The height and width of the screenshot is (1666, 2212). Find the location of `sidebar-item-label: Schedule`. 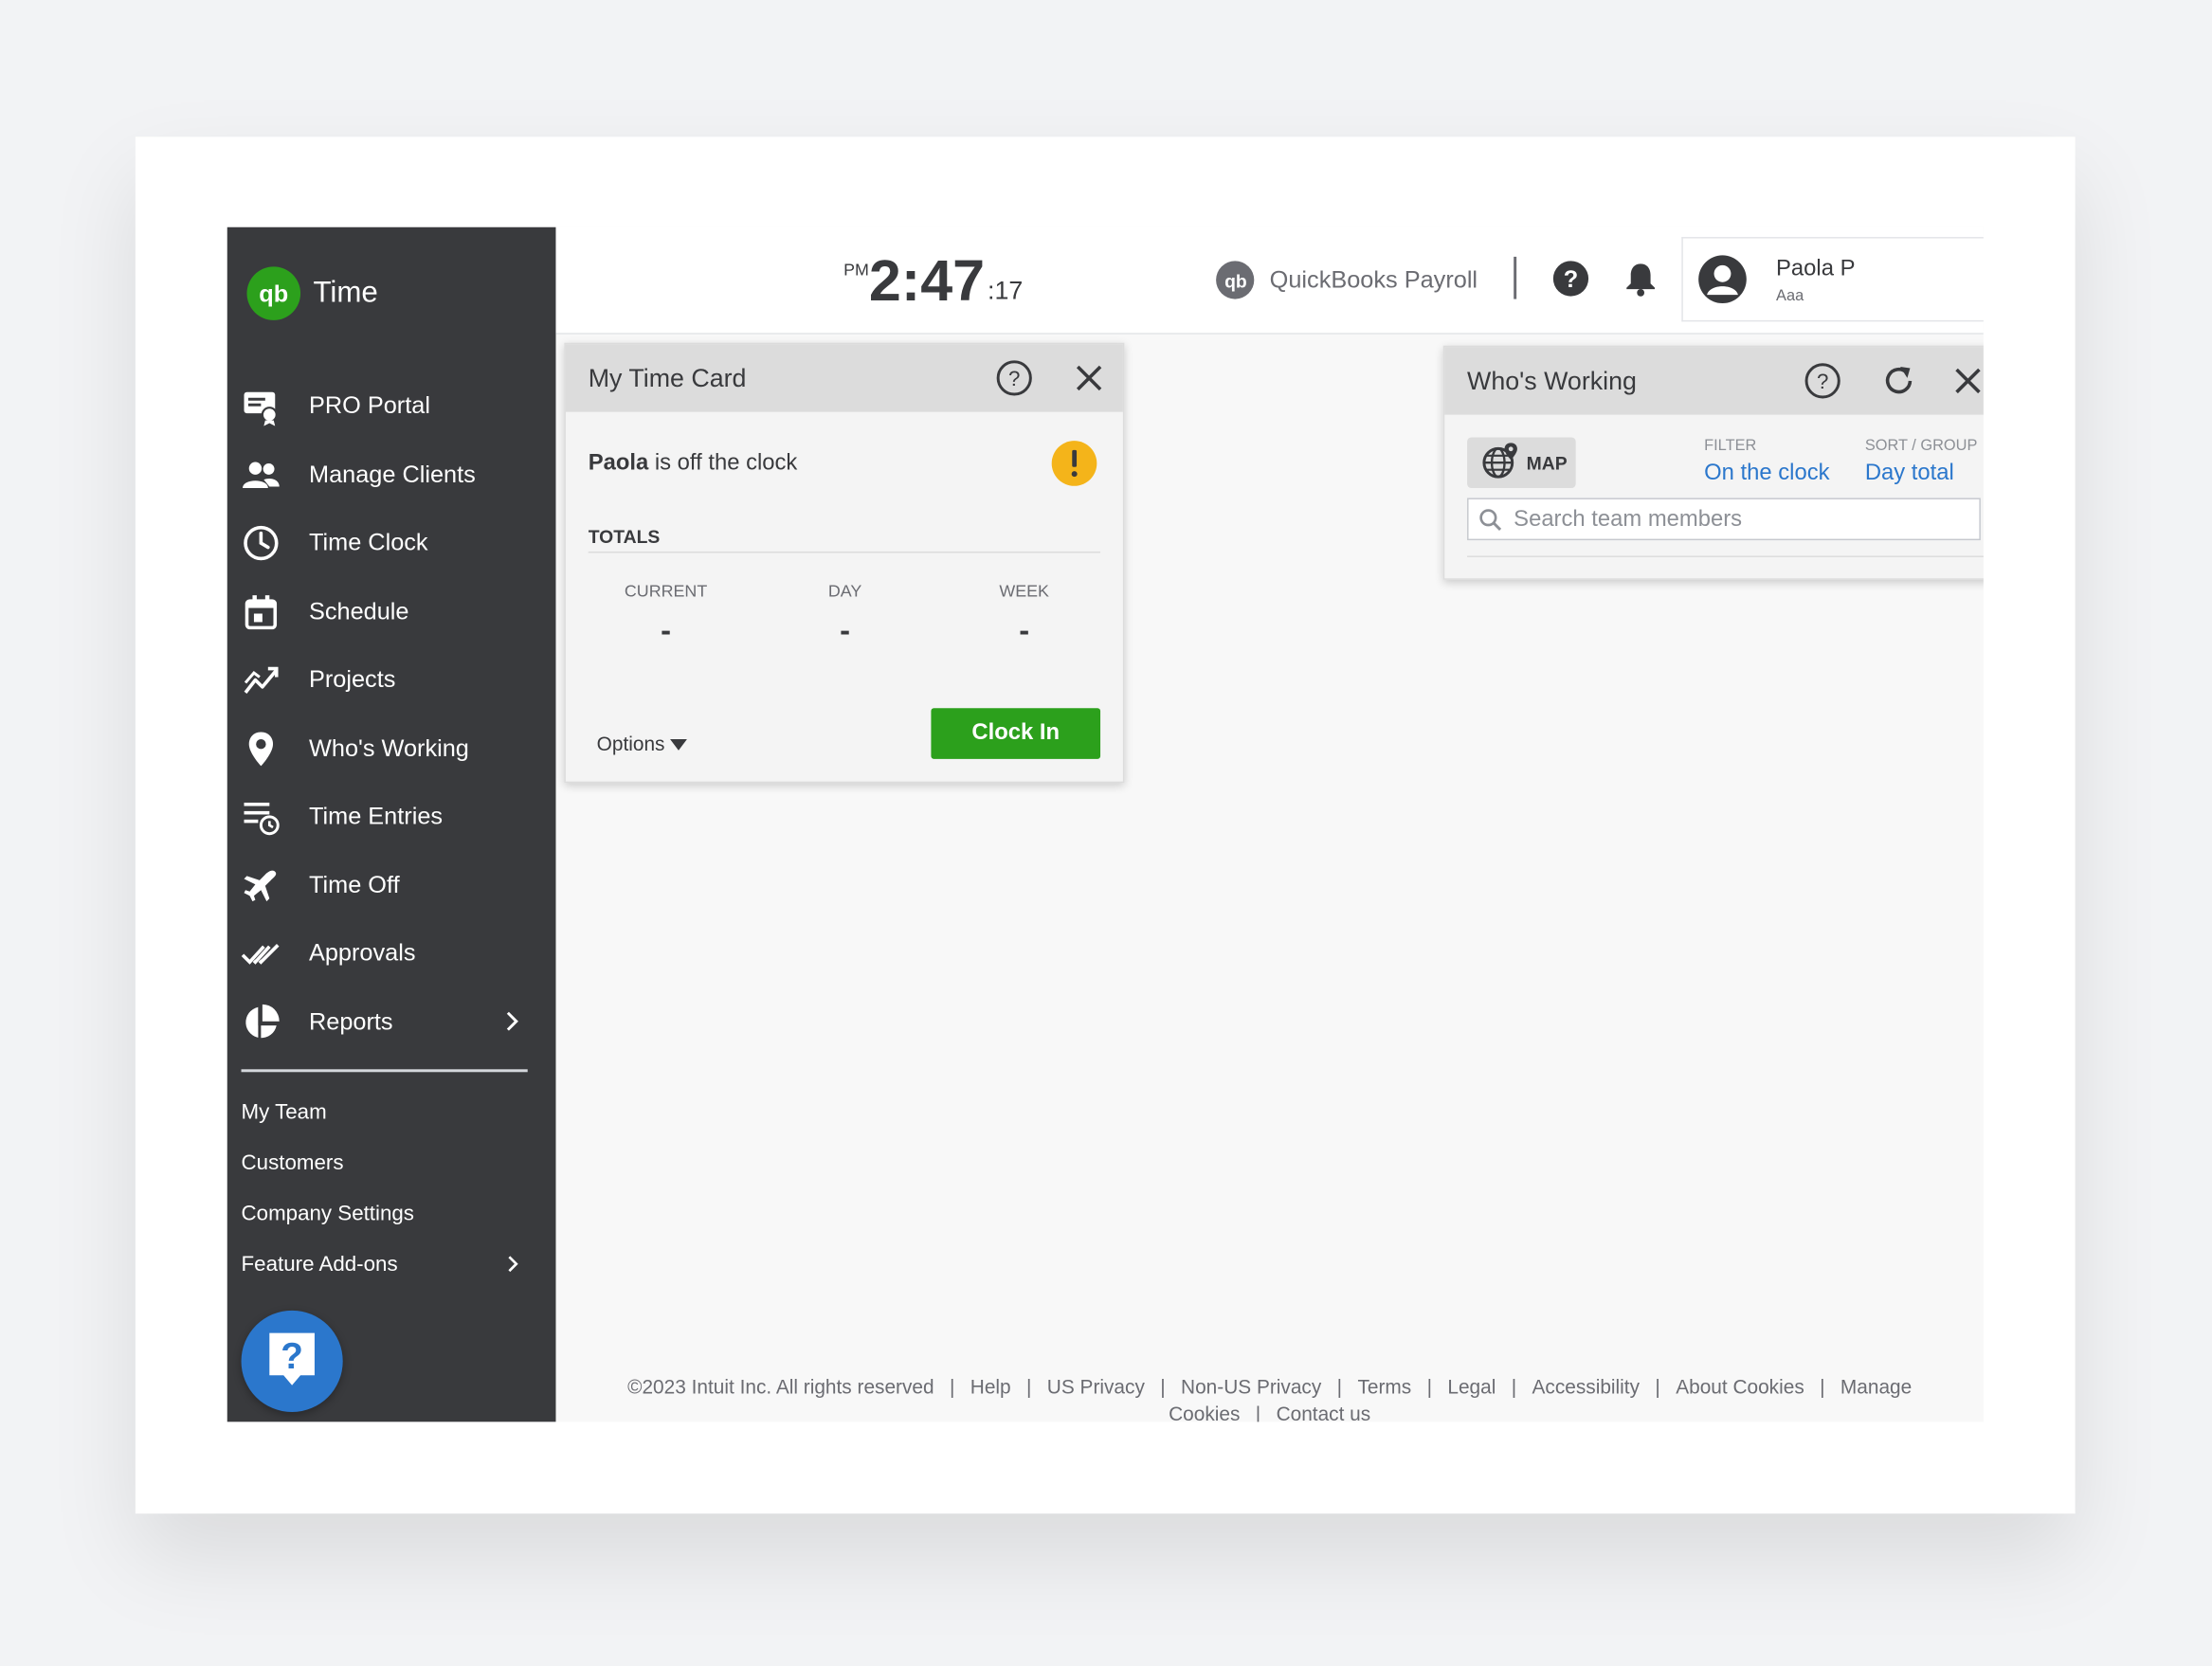

sidebar-item-label: Schedule is located at coordinates (358, 611).